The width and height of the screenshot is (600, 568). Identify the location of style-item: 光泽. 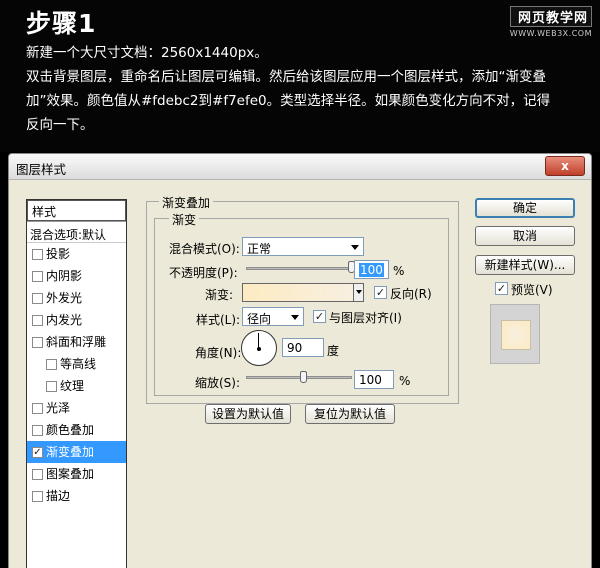
(76, 408).